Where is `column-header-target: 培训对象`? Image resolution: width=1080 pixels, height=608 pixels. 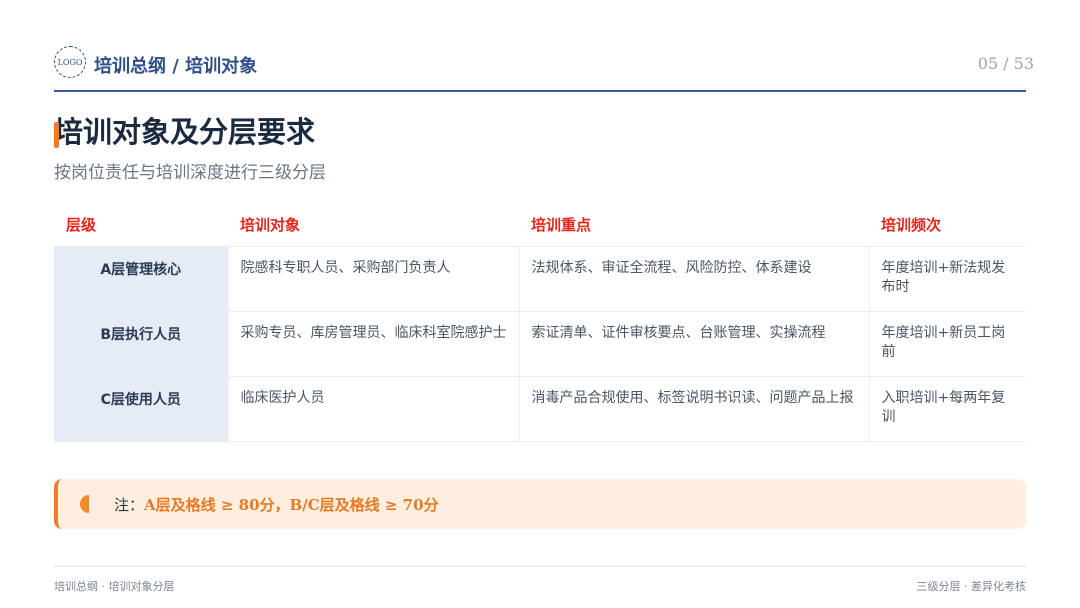
column-header-target: 培训对象 is located at coordinates (373, 224).